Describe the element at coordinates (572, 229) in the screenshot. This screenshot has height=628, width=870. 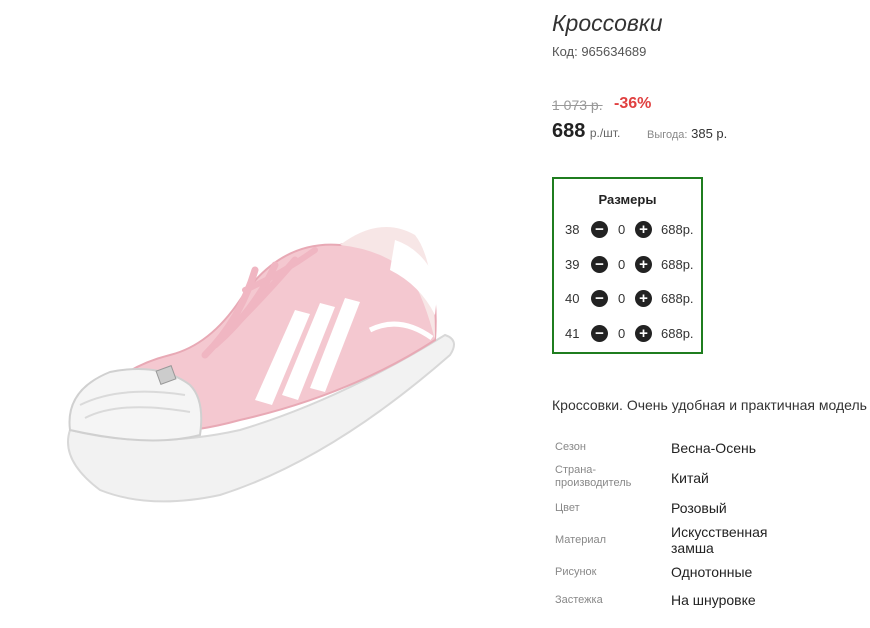
I see `size-number: 38` at that location.